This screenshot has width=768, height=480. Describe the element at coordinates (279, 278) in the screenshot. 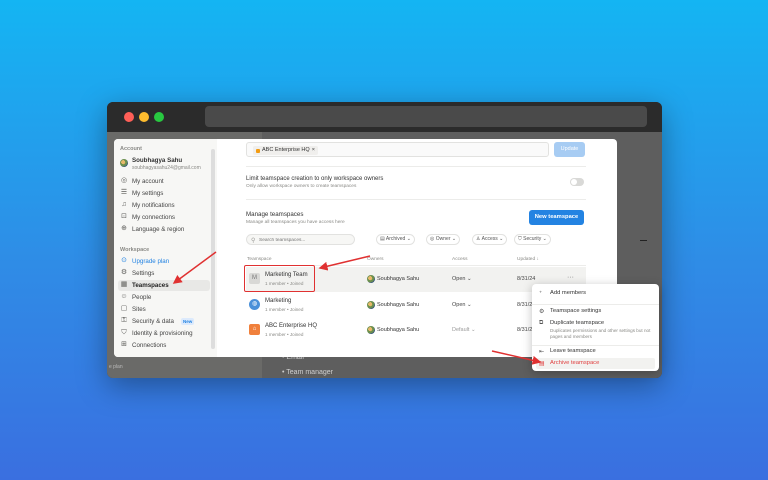

I see `highlight-box` at that location.